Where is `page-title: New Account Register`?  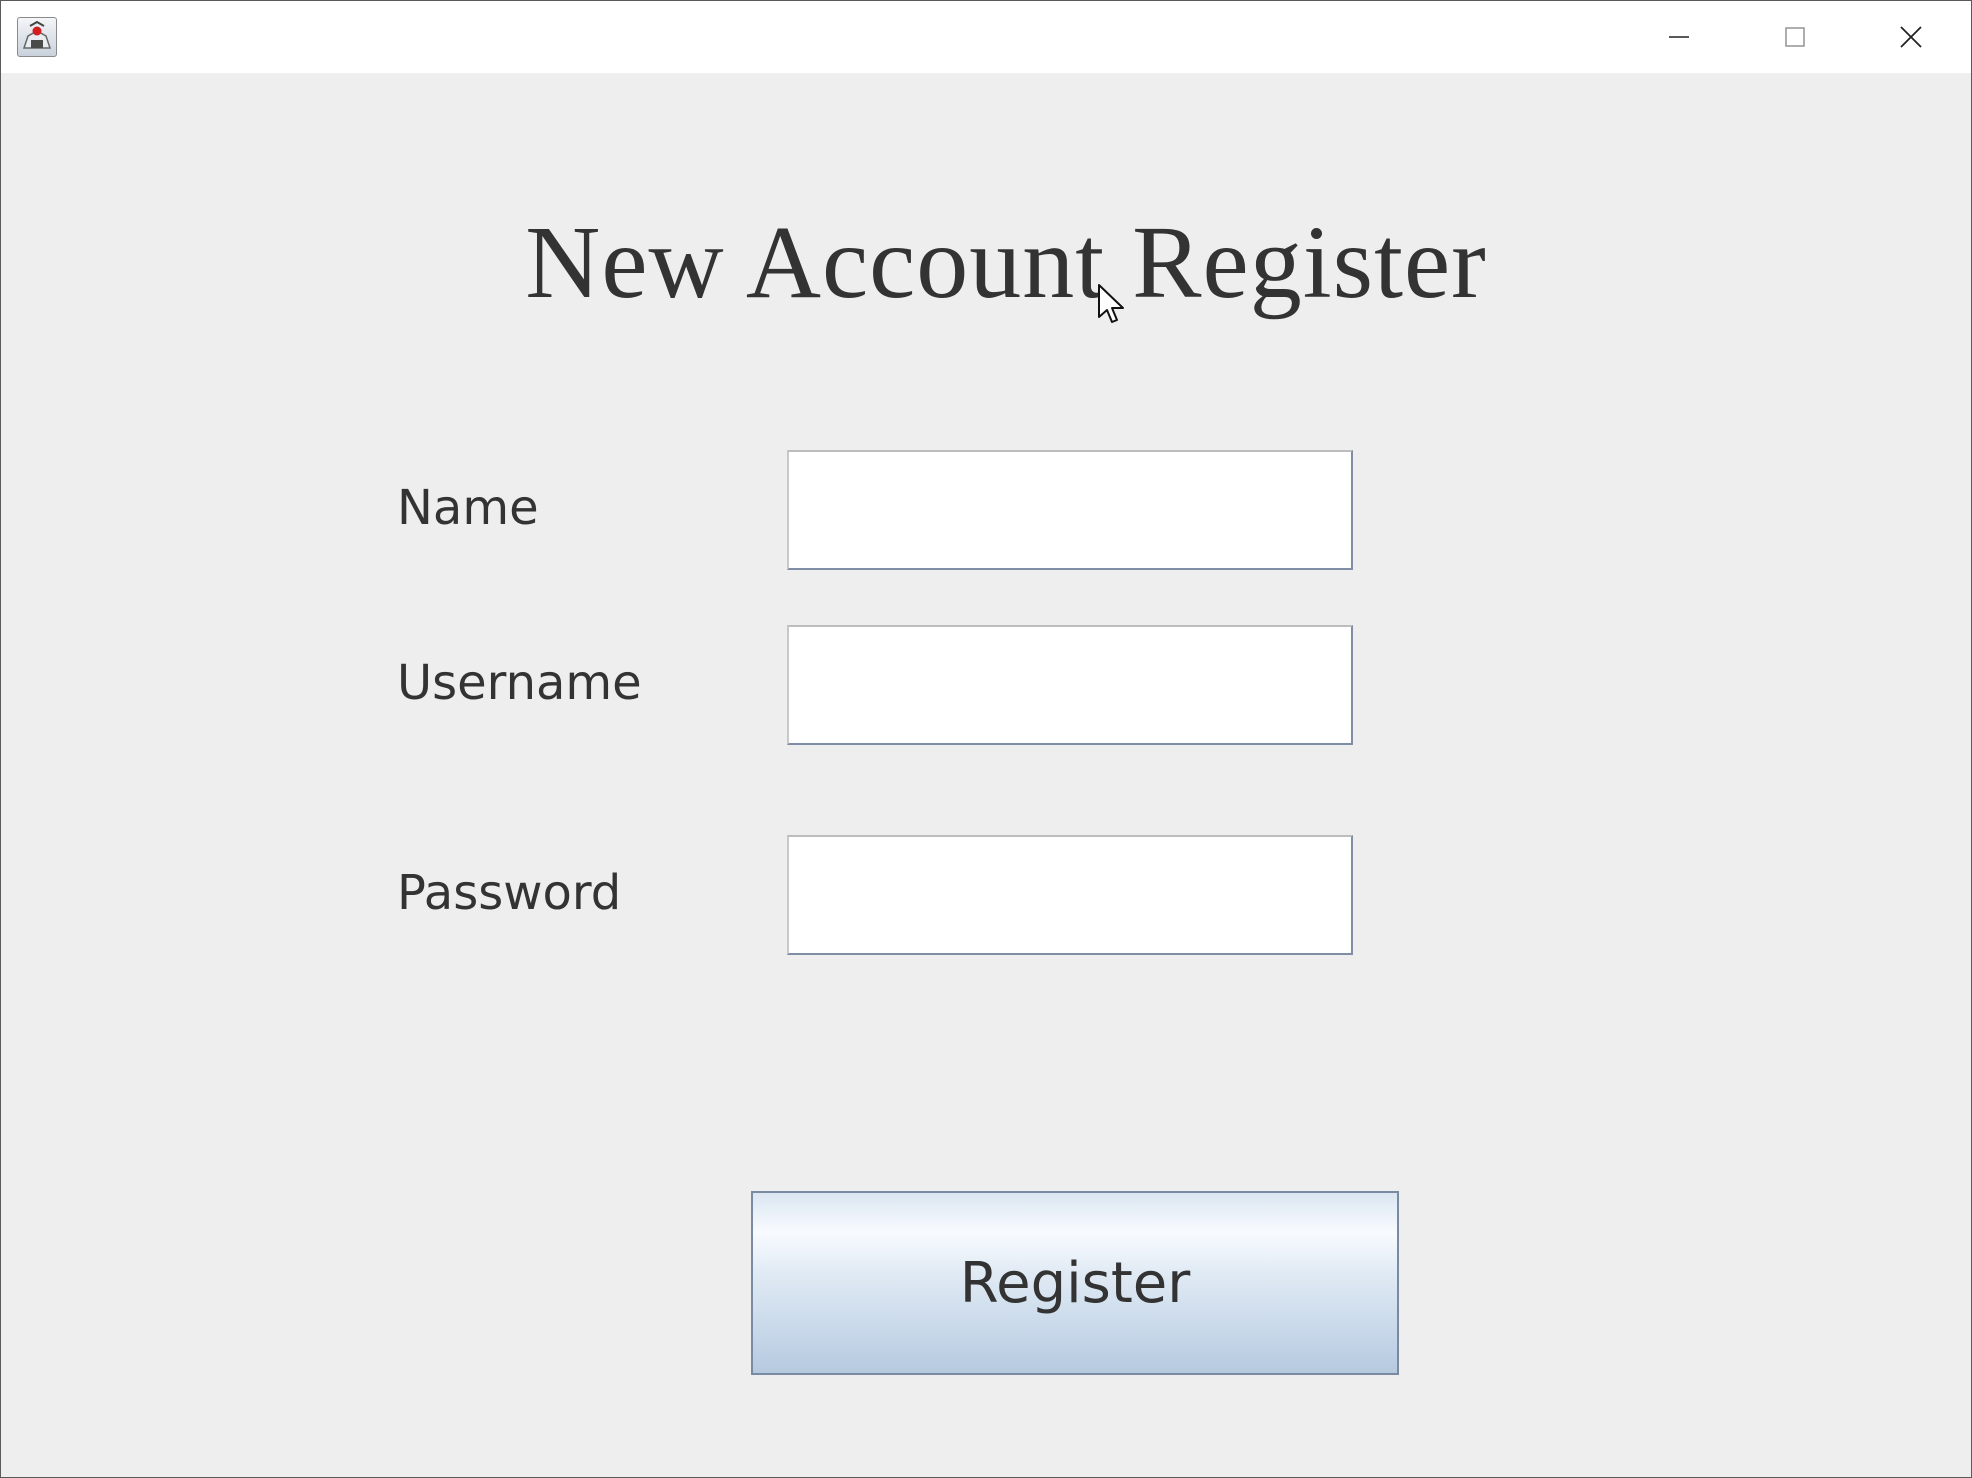
page-title: New Account Register is located at coordinates (1006, 262).